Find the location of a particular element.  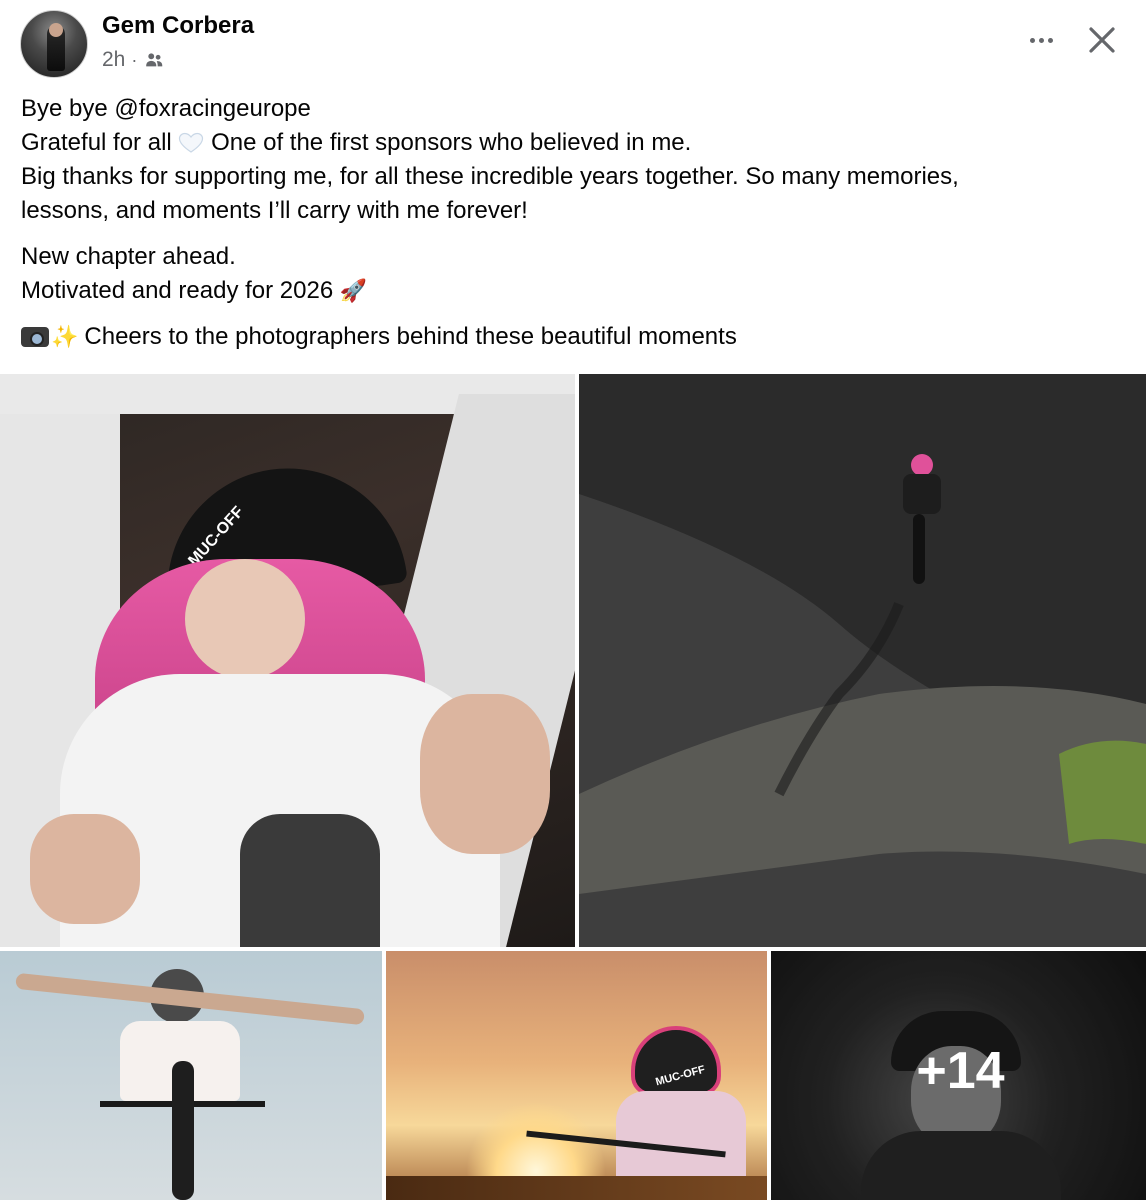

more-options-icon is located at coordinates (1041, 40).